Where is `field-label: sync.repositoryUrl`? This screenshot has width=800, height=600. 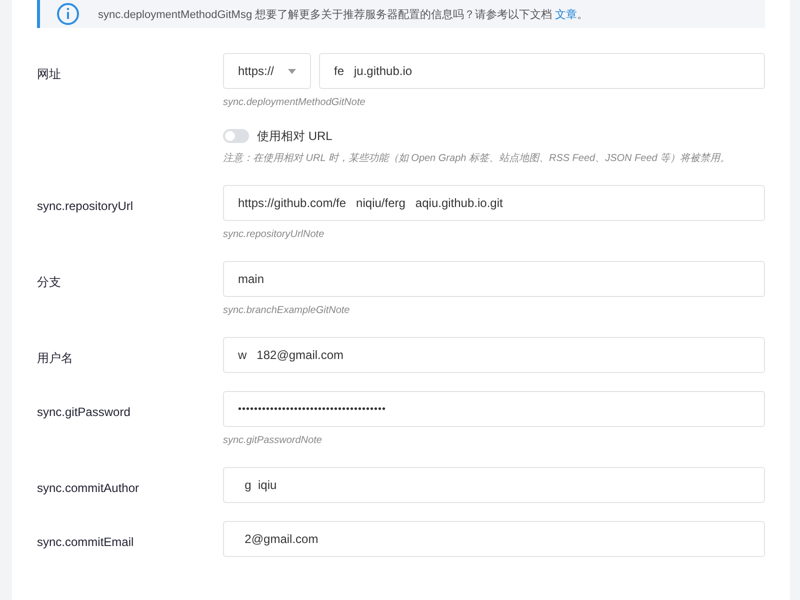
field-label: sync.repositoryUrl is located at coordinates (85, 206).